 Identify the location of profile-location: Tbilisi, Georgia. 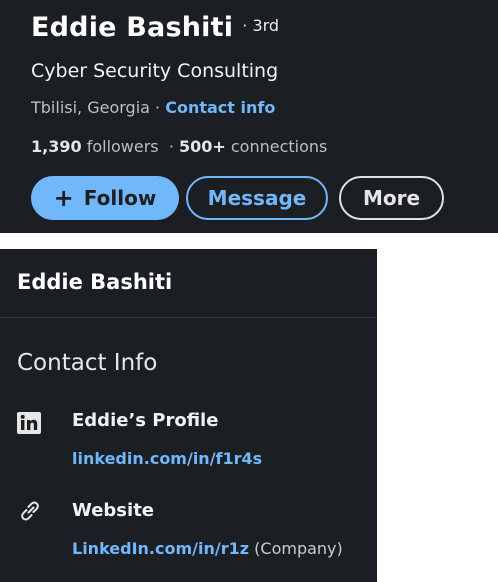
(90, 107).